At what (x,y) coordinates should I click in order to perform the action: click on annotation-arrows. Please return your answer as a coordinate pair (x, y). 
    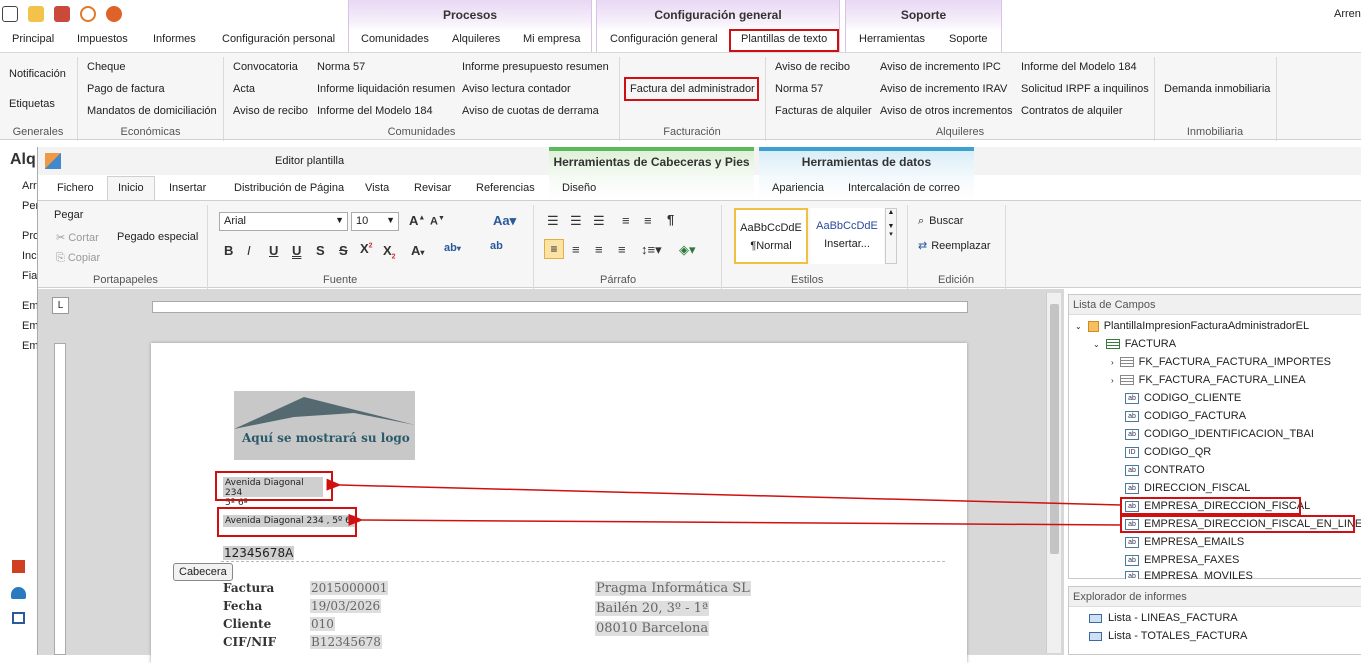
    Looking at the image, I should click on (724, 502).